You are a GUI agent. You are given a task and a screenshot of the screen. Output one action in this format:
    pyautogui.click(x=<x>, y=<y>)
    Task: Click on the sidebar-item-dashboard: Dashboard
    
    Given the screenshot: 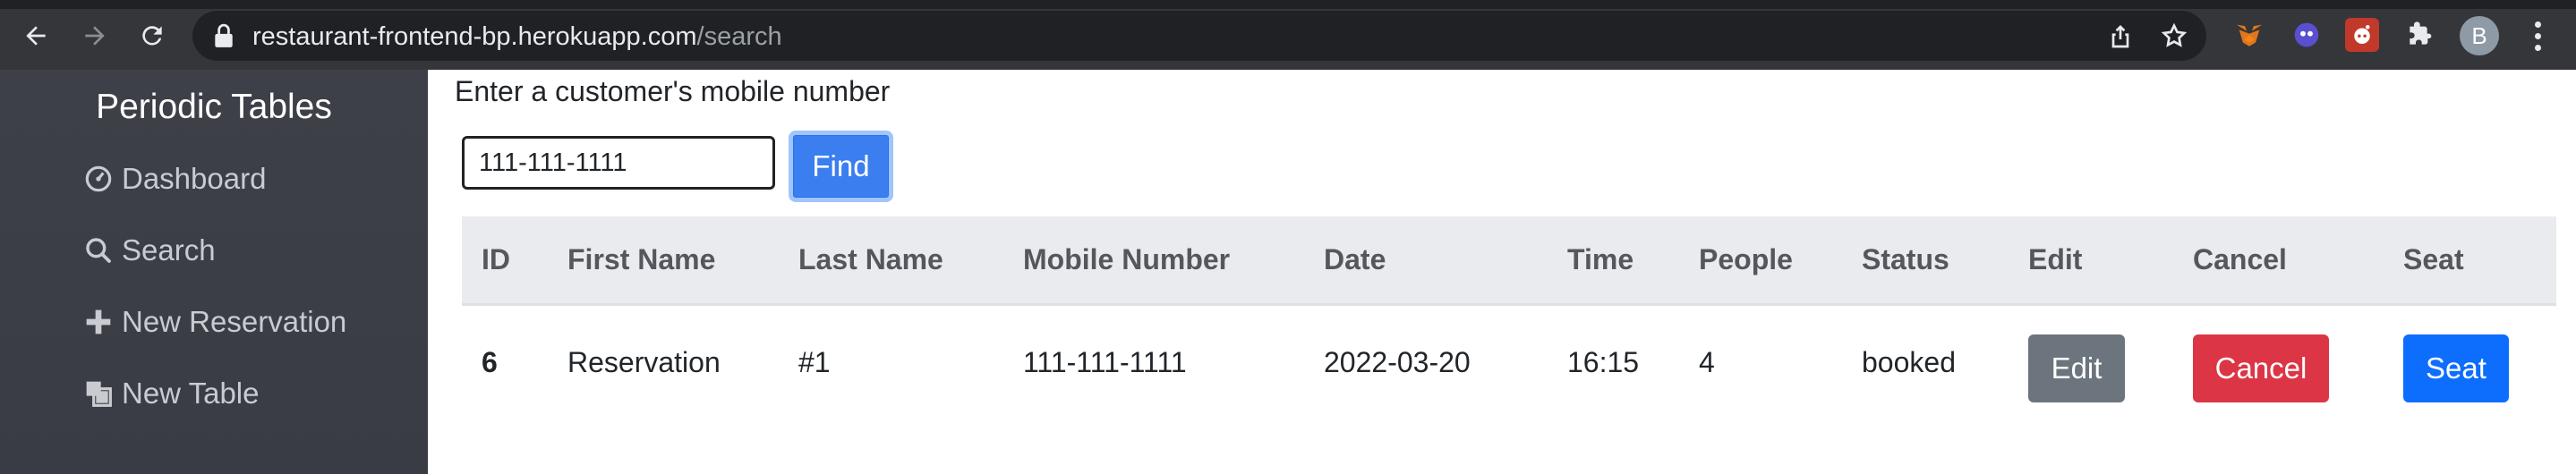 What is the action you would take?
    pyautogui.click(x=175, y=179)
    